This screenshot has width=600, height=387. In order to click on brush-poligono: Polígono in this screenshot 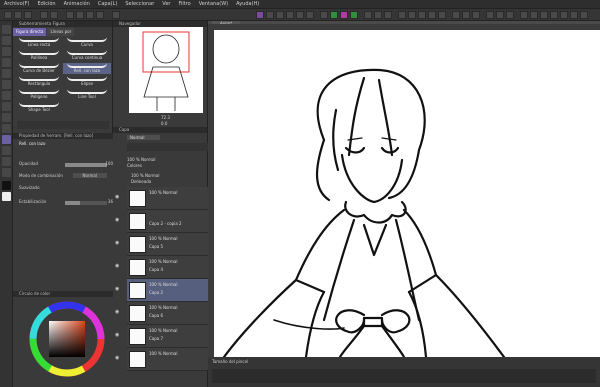, I will do `click(39, 94)`.